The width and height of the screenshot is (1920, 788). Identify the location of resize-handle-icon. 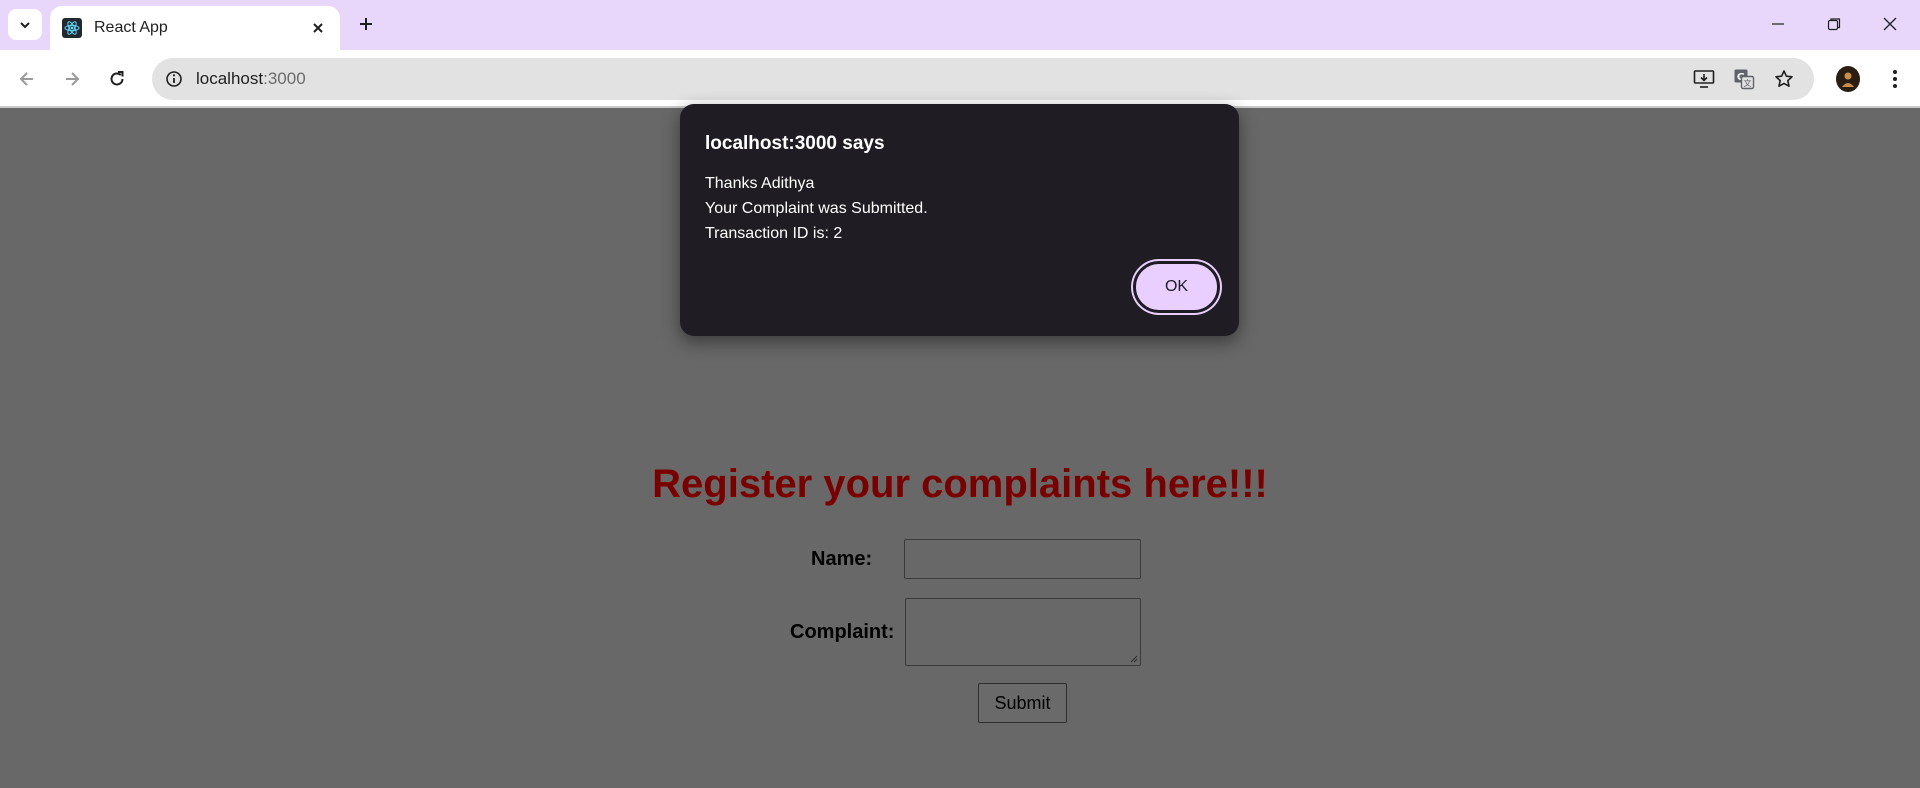
(1133, 658).